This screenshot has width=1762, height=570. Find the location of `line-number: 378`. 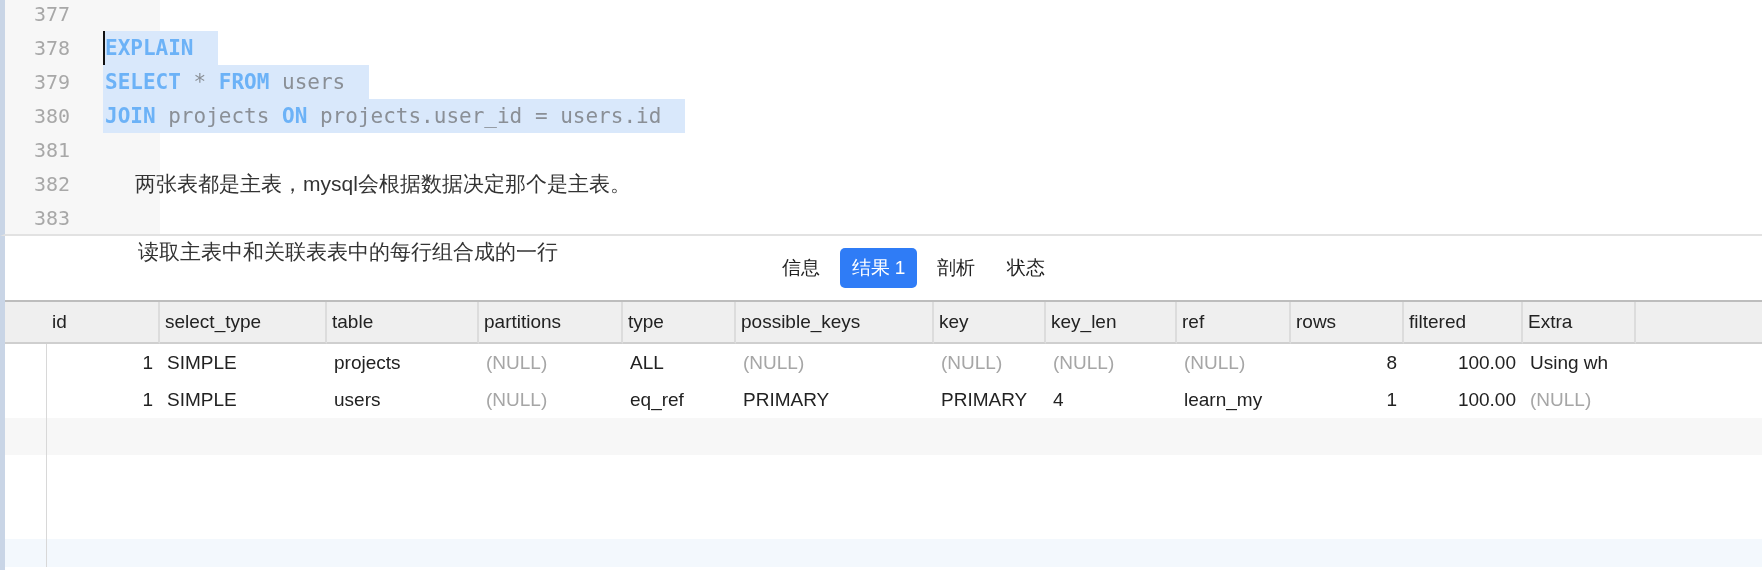

line-number: 378 is located at coordinates (51, 48).